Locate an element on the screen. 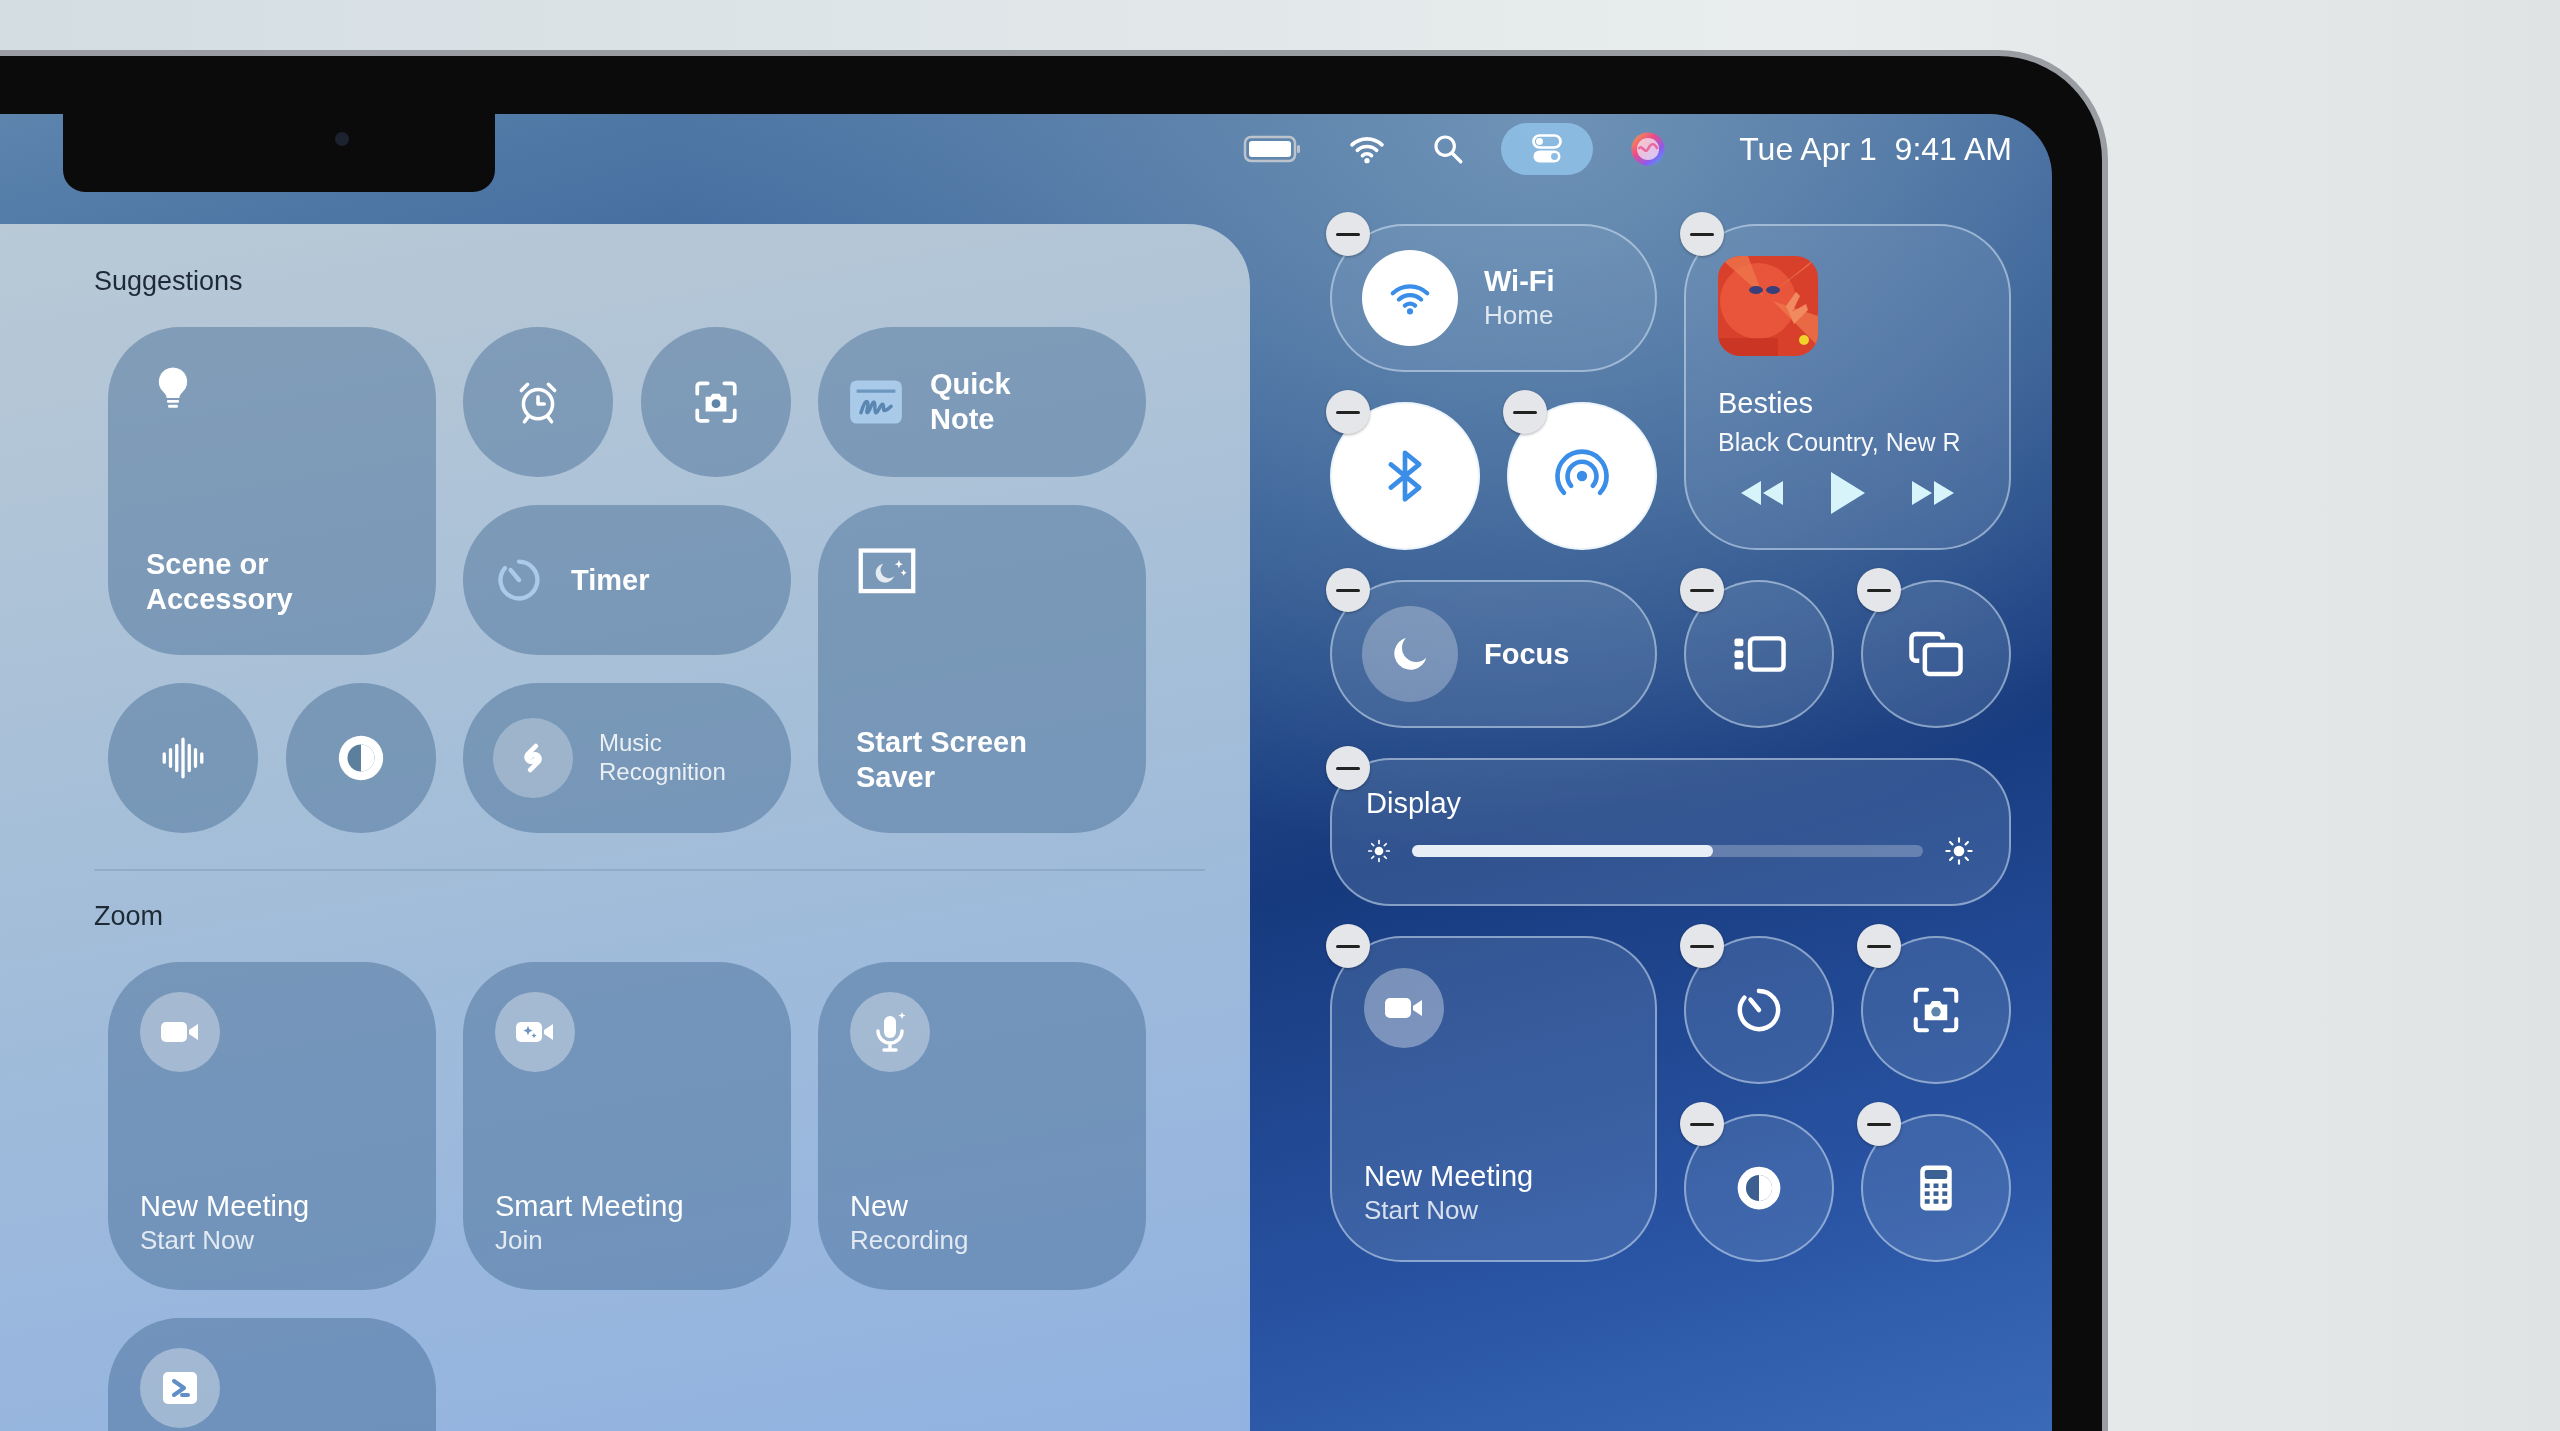  tile-title: Timer is located at coordinates (610, 580).